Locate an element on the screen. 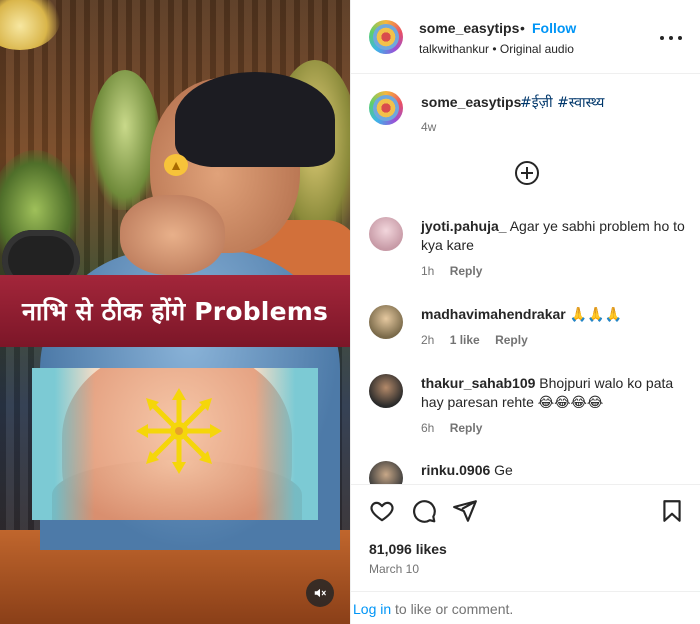  paper-plane-icon is located at coordinates (465, 511).